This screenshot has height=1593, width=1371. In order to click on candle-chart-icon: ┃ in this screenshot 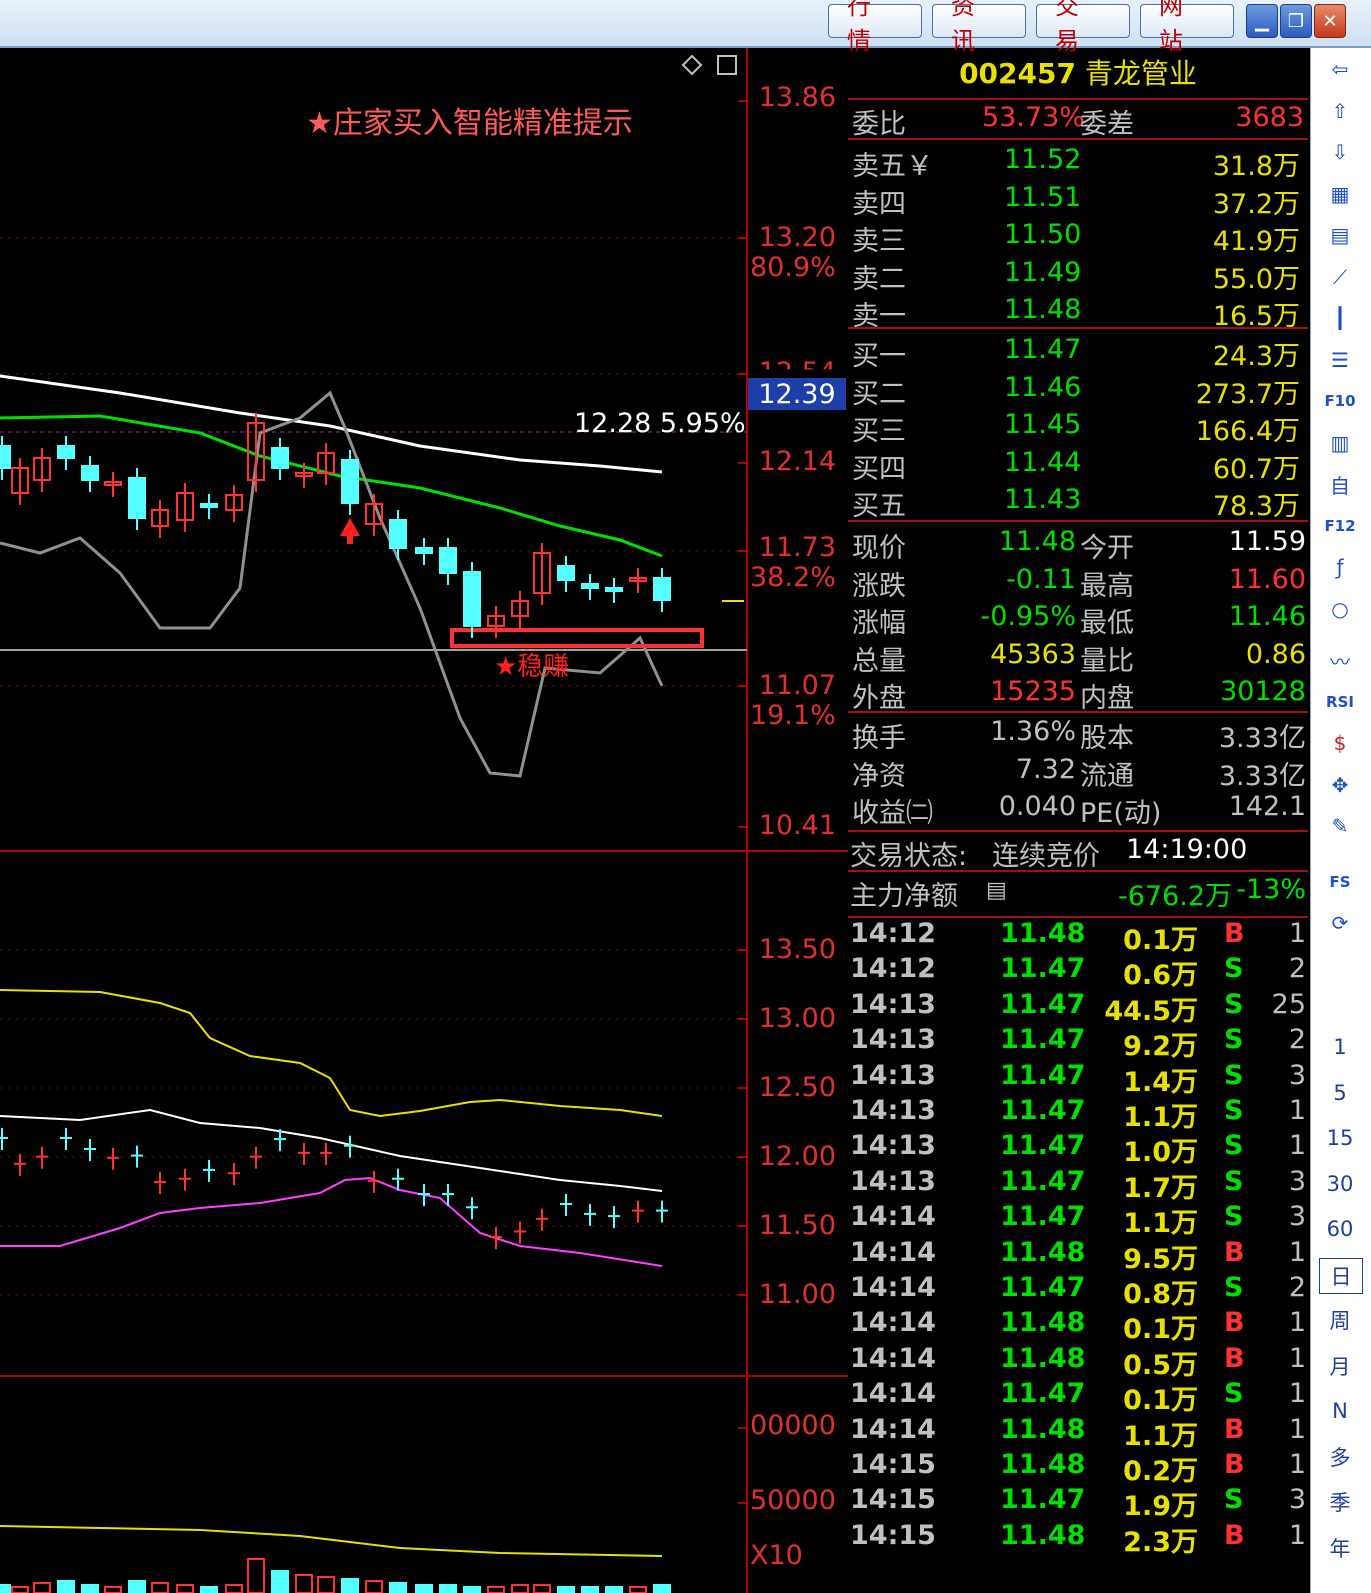, I will do `click(1340, 318)`.